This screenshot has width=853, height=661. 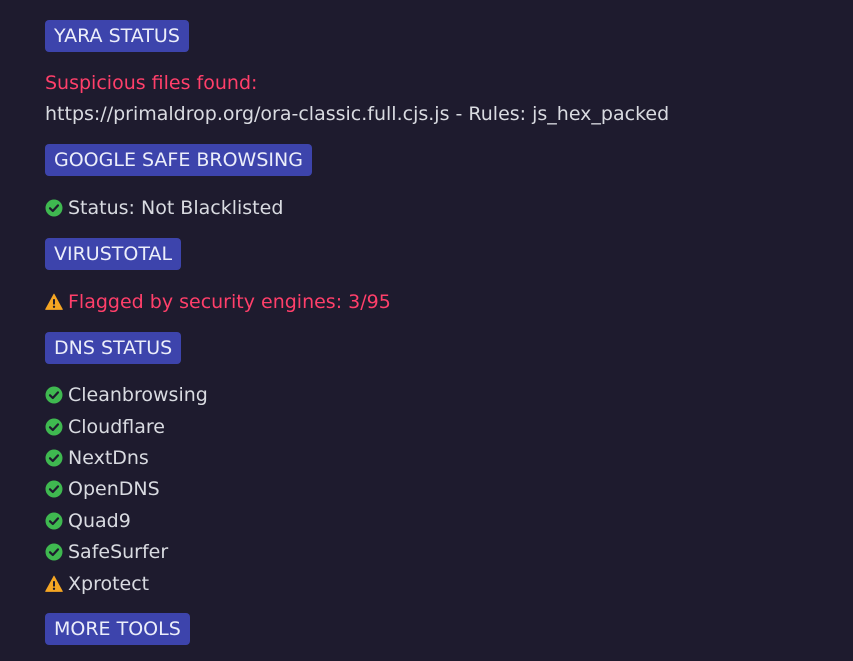 I want to click on dns-provider-row: Quad9, so click(x=88, y=521).